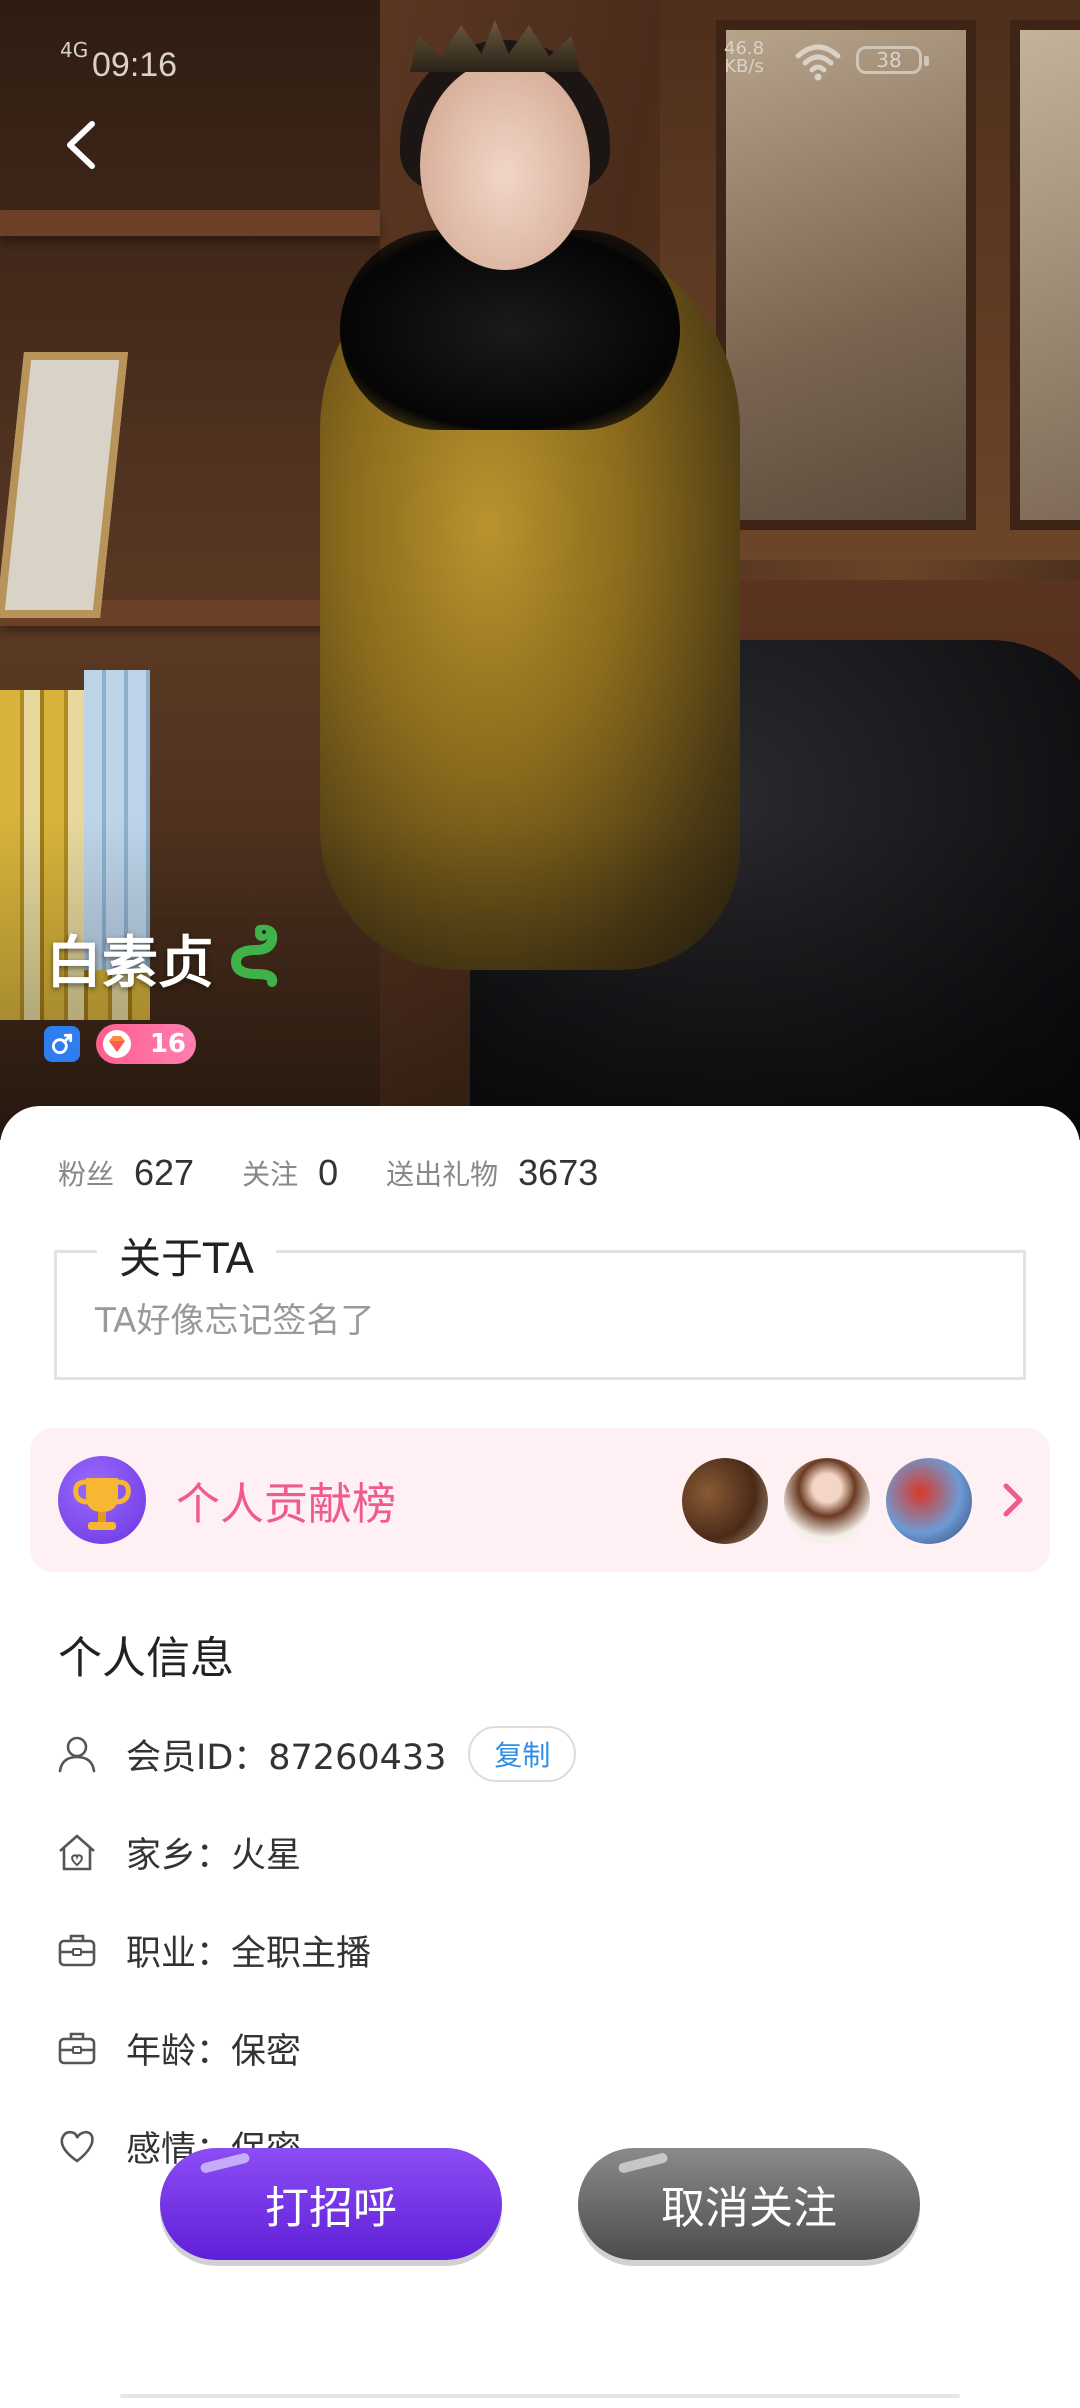 The image size is (1080, 2408). What do you see at coordinates (187, 1255) in the screenshot?
I see `about-title: 关于TA` at bounding box center [187, 1255].